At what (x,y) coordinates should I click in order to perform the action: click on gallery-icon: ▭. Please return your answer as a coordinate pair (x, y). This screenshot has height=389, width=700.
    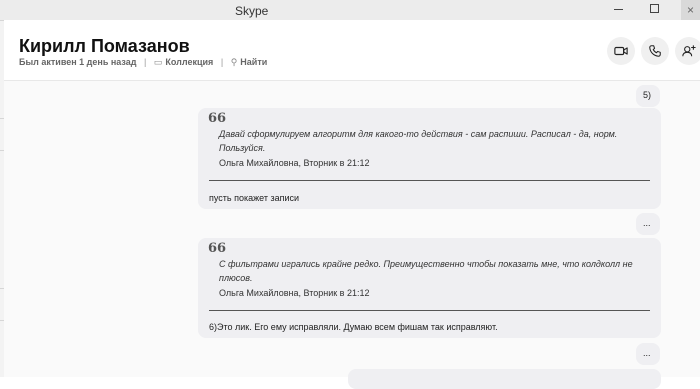
    Looking at the image, I should click on (158, 62).